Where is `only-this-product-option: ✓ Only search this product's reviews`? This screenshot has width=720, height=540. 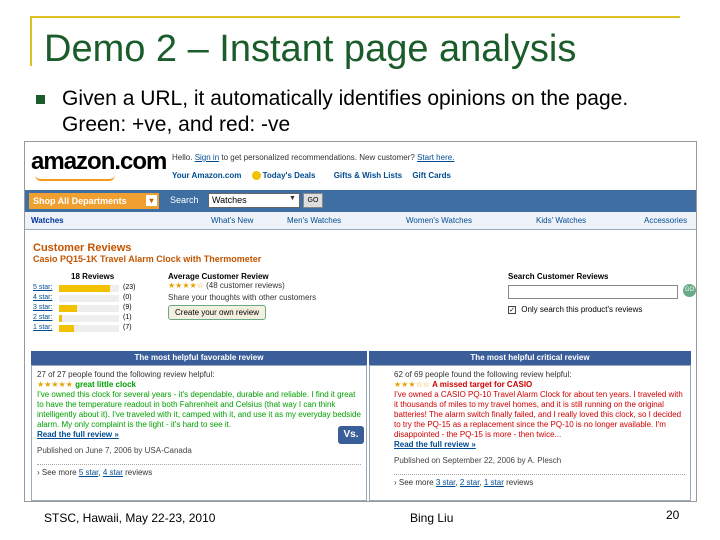 only-this-product-option: ✓ Only search this product's reviews is located at coordinates (601, 309).